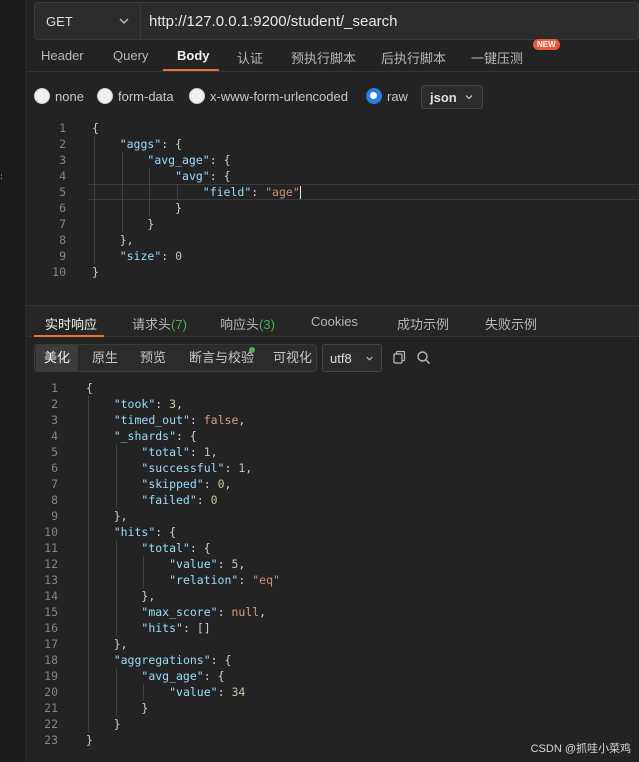  I want to click on line-number: 5, so click(54, 452).